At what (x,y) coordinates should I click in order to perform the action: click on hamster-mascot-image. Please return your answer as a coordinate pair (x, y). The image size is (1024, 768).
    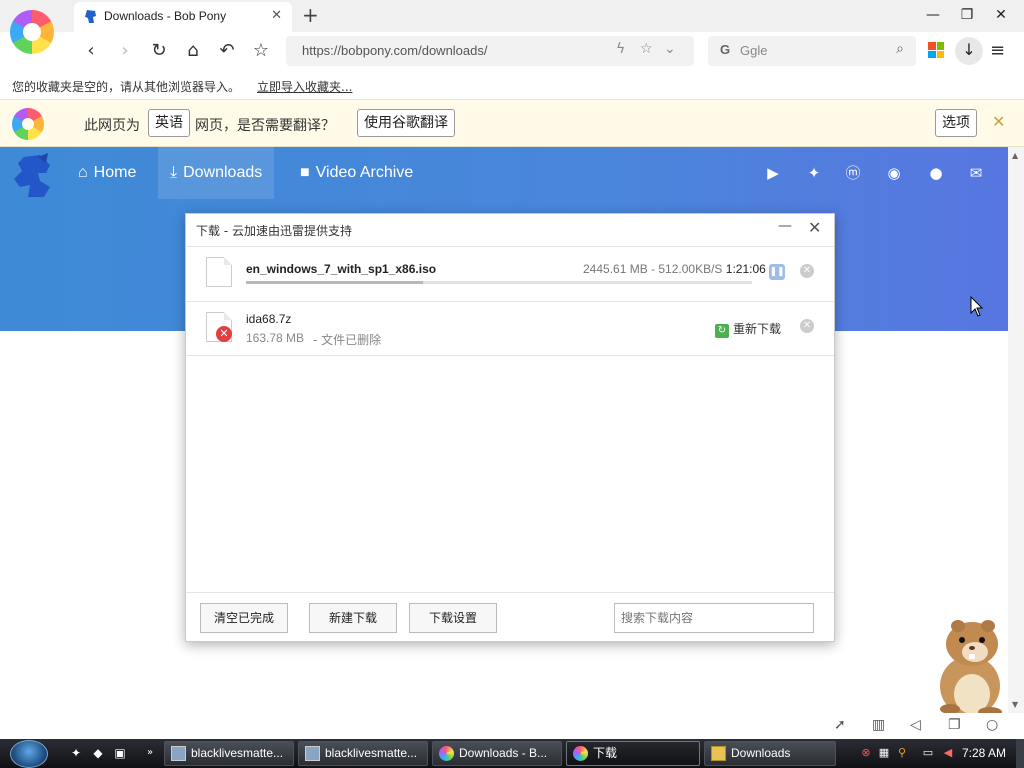
    Looking at the image, I should click on (966, 666).